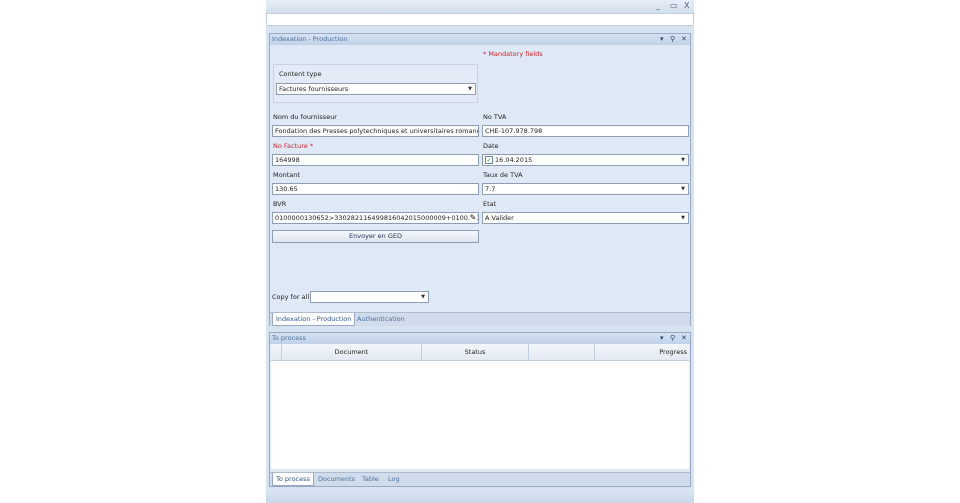 This screenshot has height=503, width=960. What do you see at coordinates (513, 54) in the screenshot?
I see `mandatory-note: * Mandatory fields` at bounding box center [513, 54].